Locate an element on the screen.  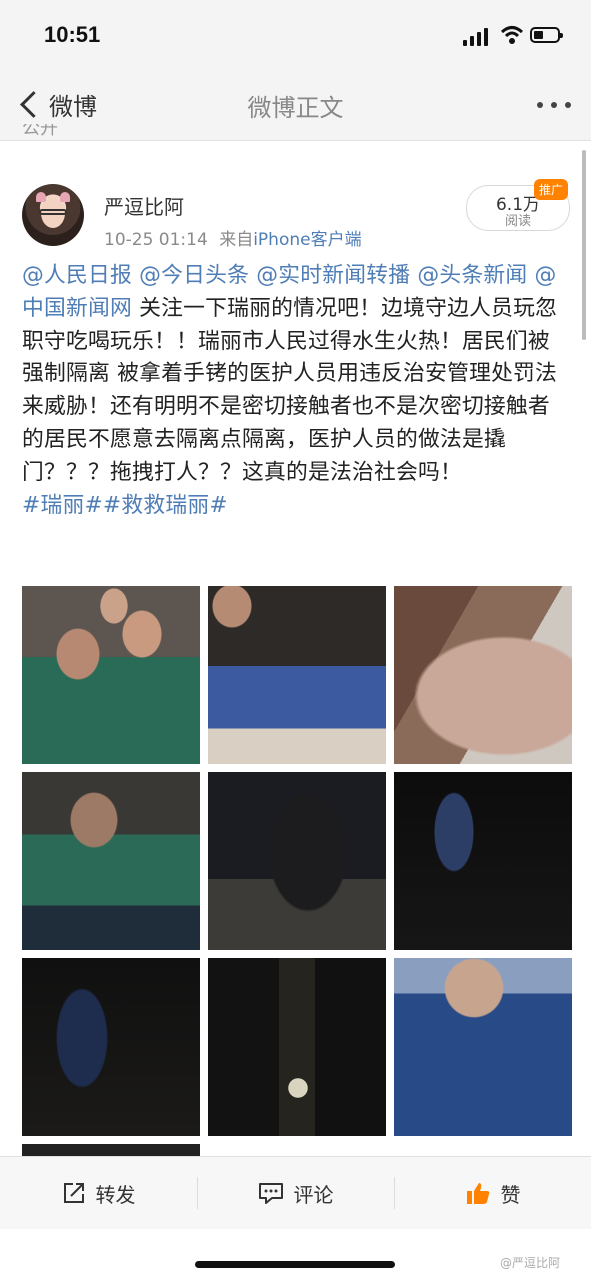
more-button is located at coordinates (554, 105).